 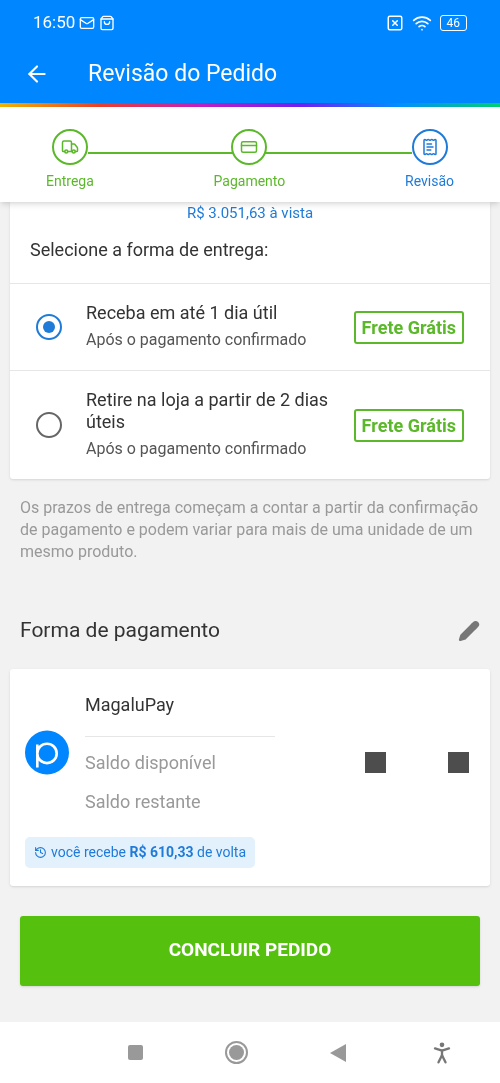 I want to click on status-time: 16:50, so click(x=54, y=22).